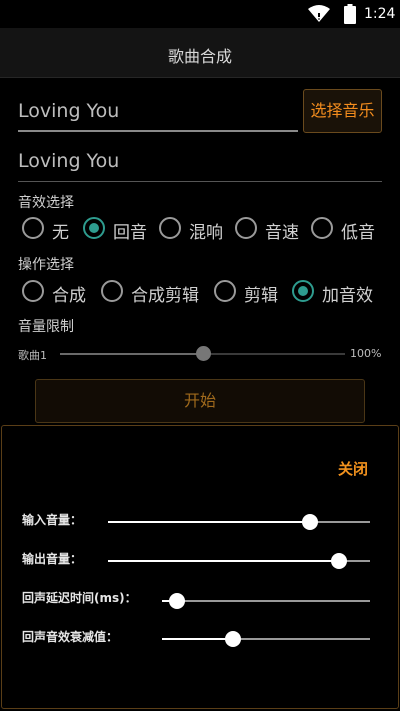 The image size is (400, 711). What do you see at coordinates (206, 233) in the screenshot?
I see `radio-label: 混响` at bounding box center [206, 233].